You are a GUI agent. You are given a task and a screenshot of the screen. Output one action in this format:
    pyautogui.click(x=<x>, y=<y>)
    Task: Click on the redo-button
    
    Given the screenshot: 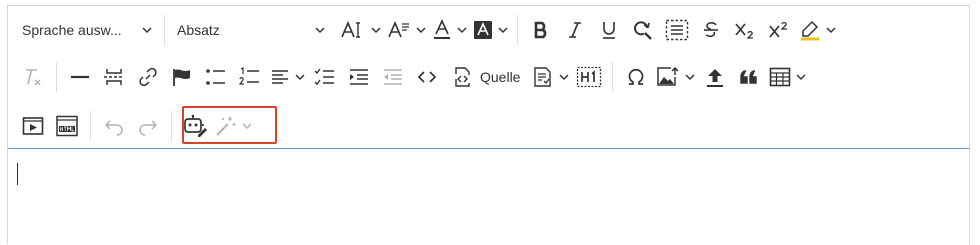 What is the action you would take?
    pyautogui.click(x=148, y=126)
    